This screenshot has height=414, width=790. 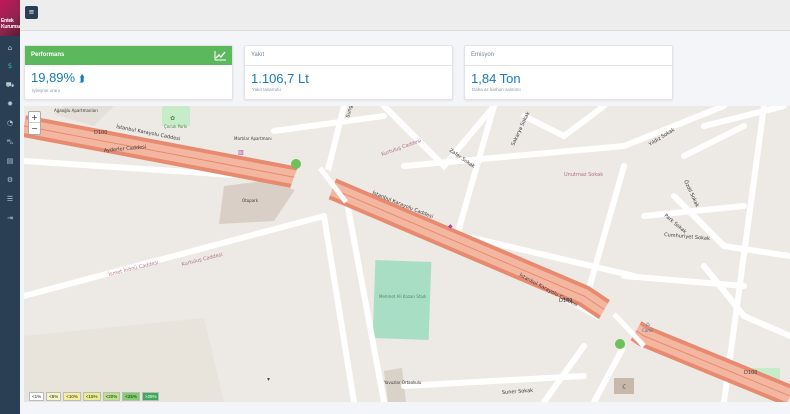 I want to click on d100-label-3: D100, so click(x=750, y=373).